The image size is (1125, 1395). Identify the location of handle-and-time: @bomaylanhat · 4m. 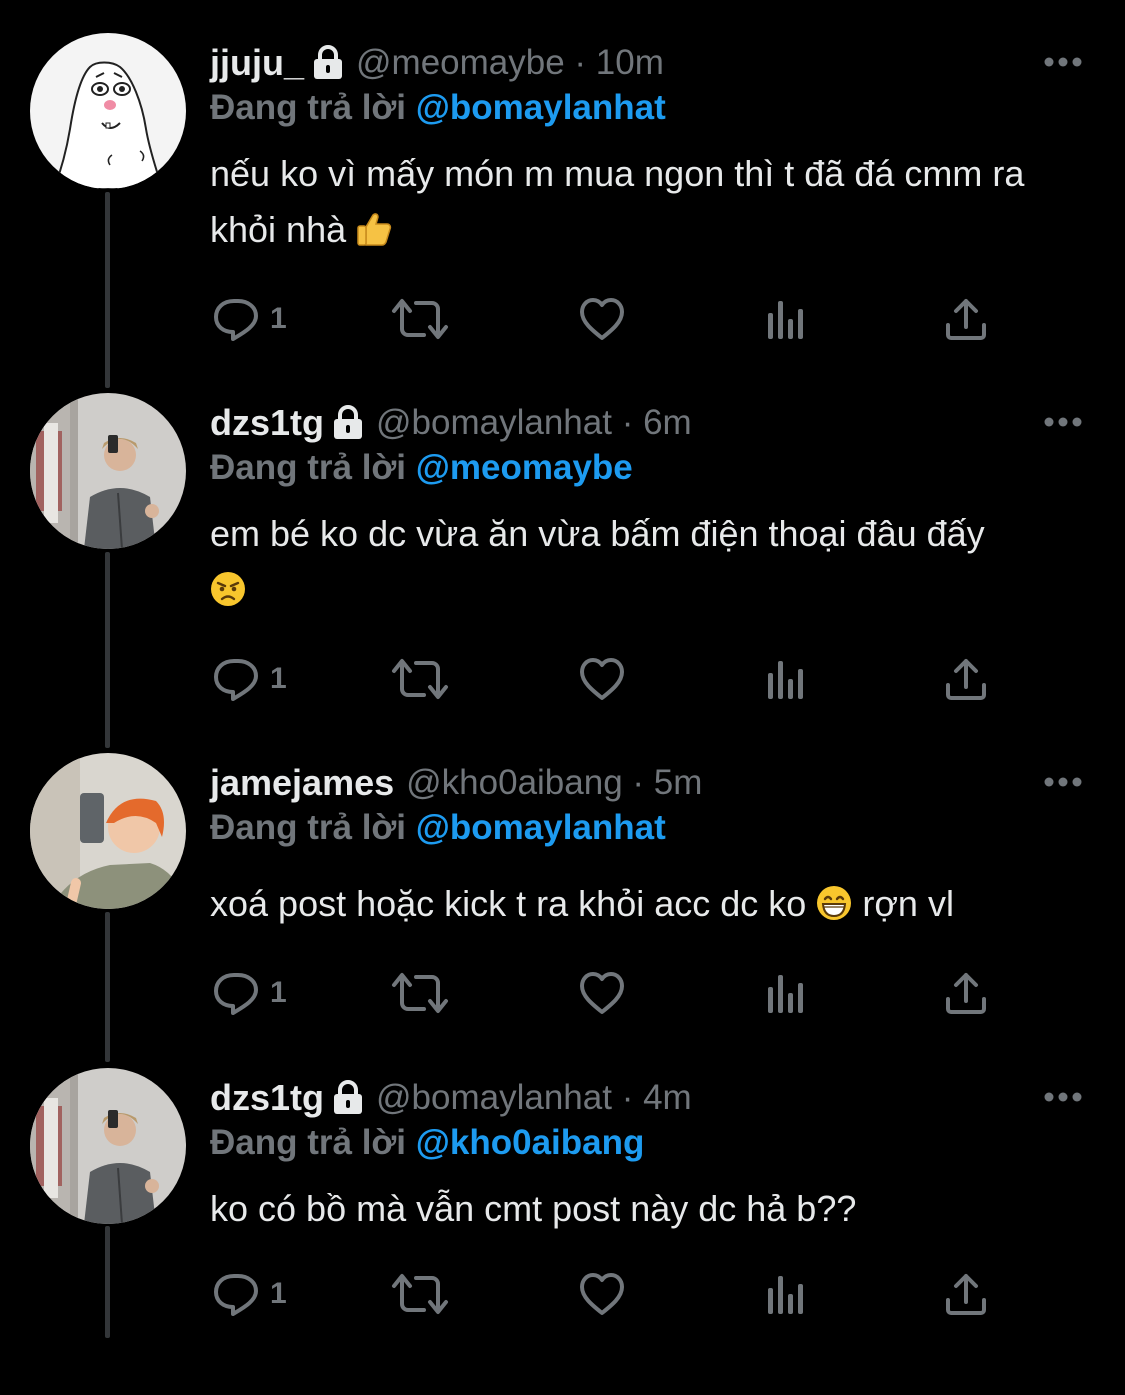
(534, 1098).